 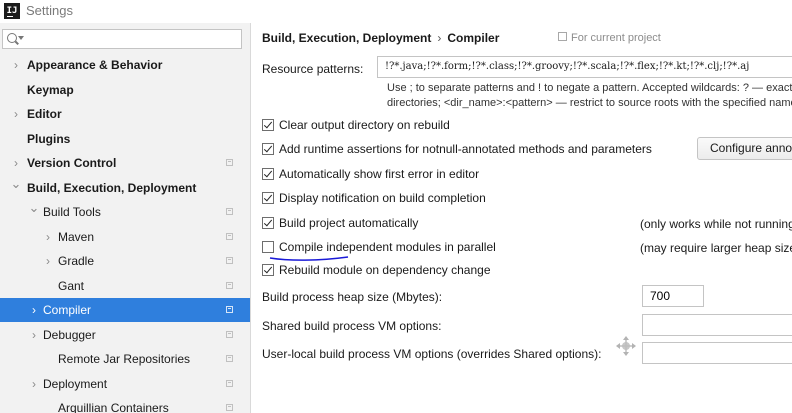 What do you see at coordinates (125, 310) in the screenshot?
I see `sidebar-item-compiler: › Compiler` at bounding box center [125, 310].